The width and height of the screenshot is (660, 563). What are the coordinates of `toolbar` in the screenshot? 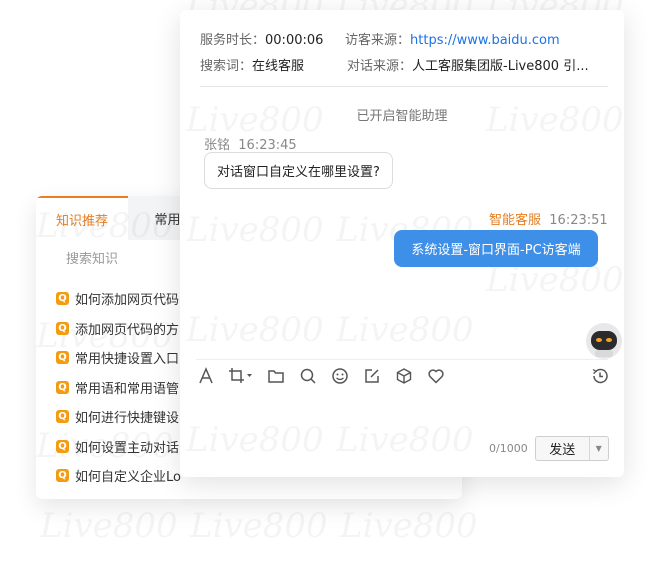 It's located at (327, 376).